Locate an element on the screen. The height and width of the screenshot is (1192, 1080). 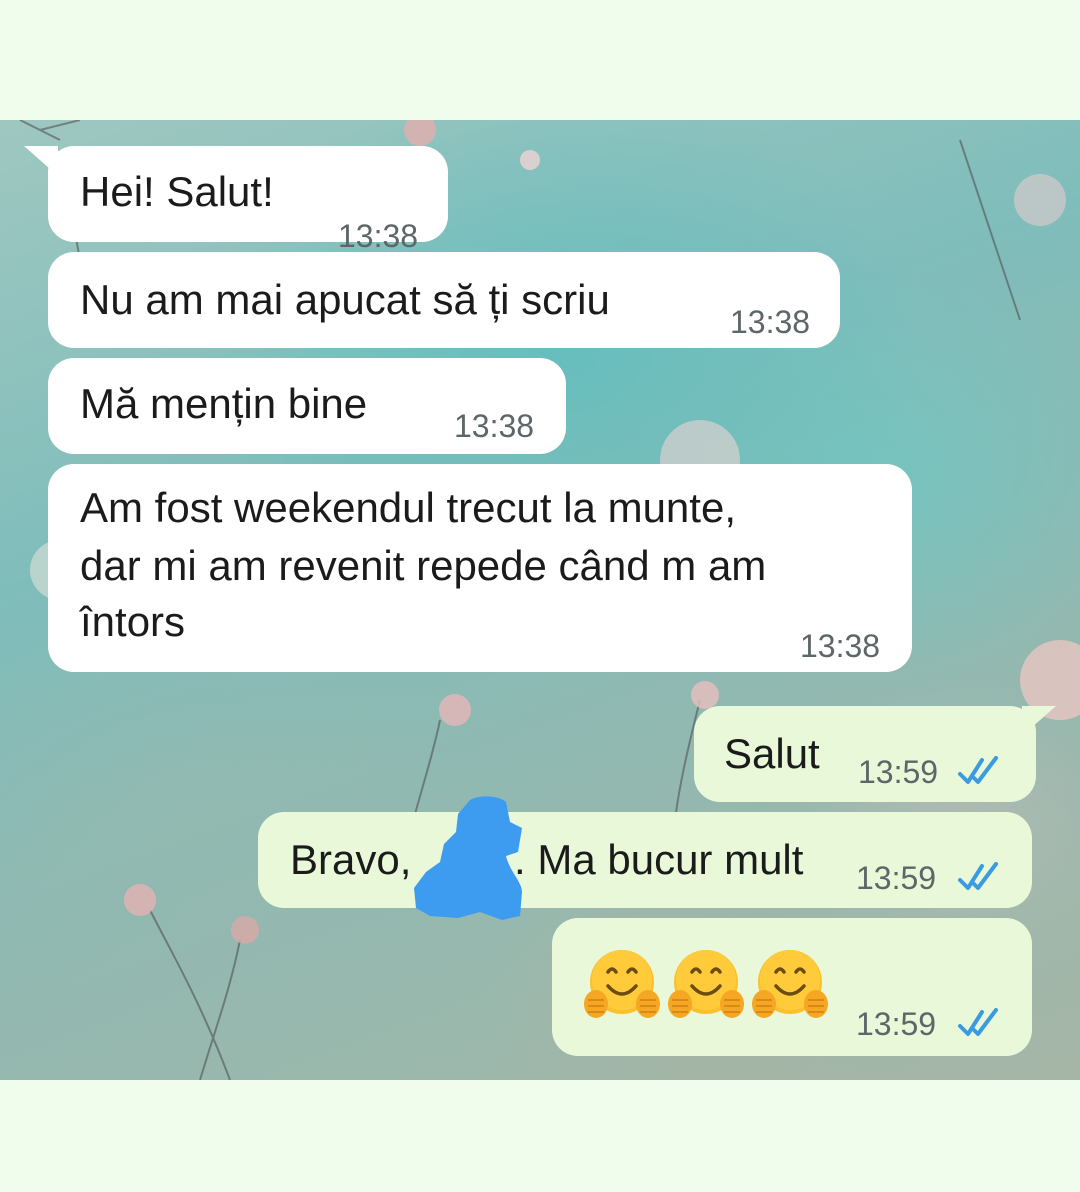
message-outgoing: Salut 13:59 is located at coordinates (865, 754).